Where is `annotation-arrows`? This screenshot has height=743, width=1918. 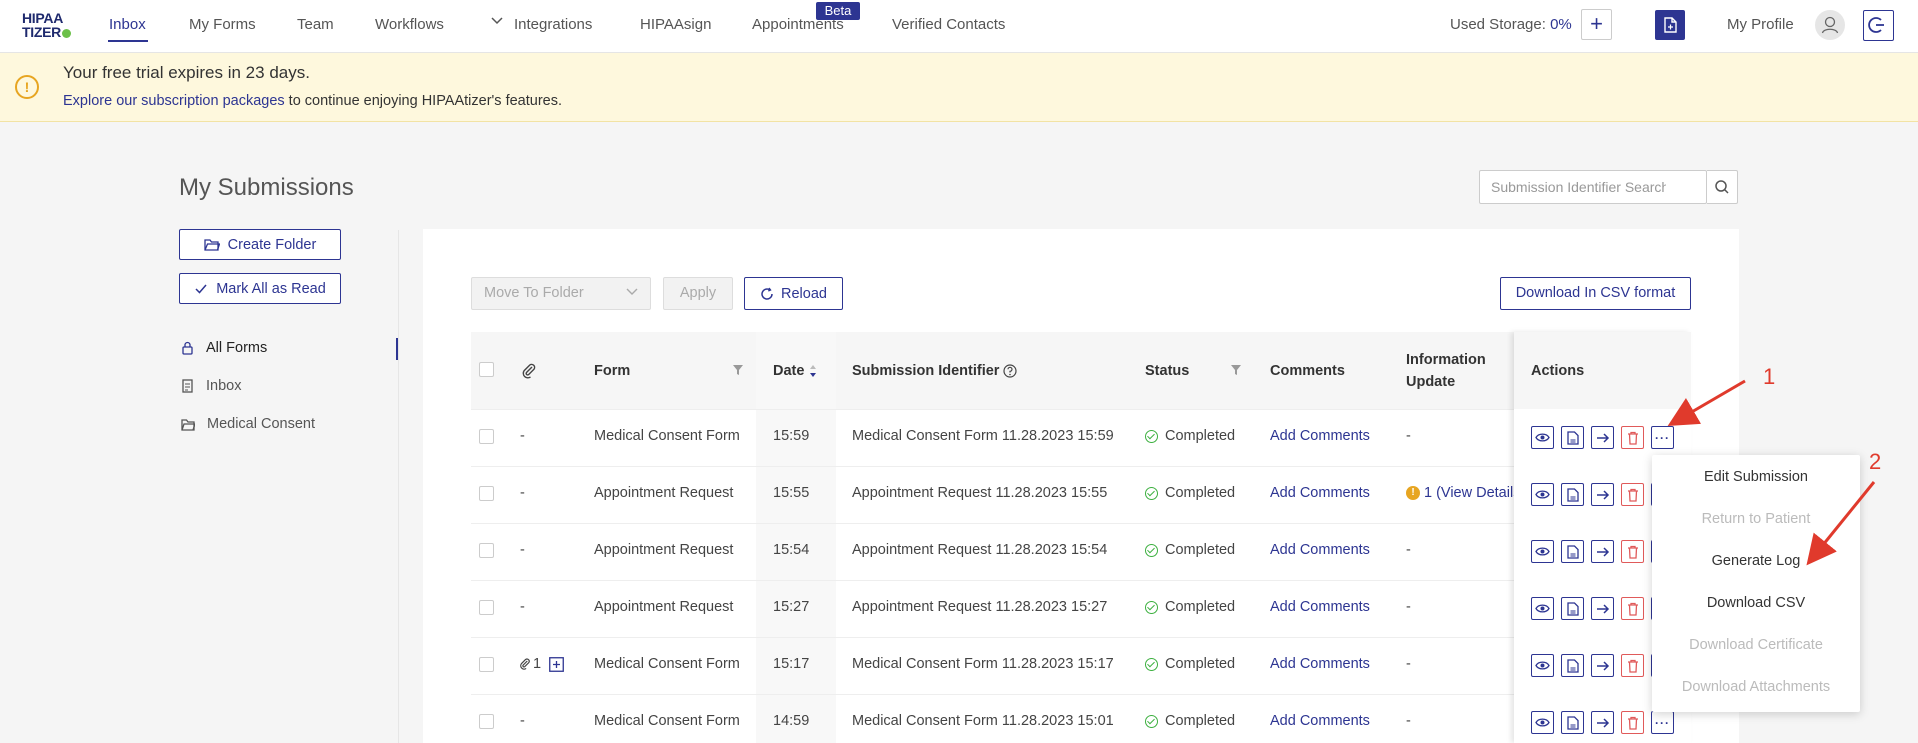 annotation-arrows is located at coordinates (1771, 472).